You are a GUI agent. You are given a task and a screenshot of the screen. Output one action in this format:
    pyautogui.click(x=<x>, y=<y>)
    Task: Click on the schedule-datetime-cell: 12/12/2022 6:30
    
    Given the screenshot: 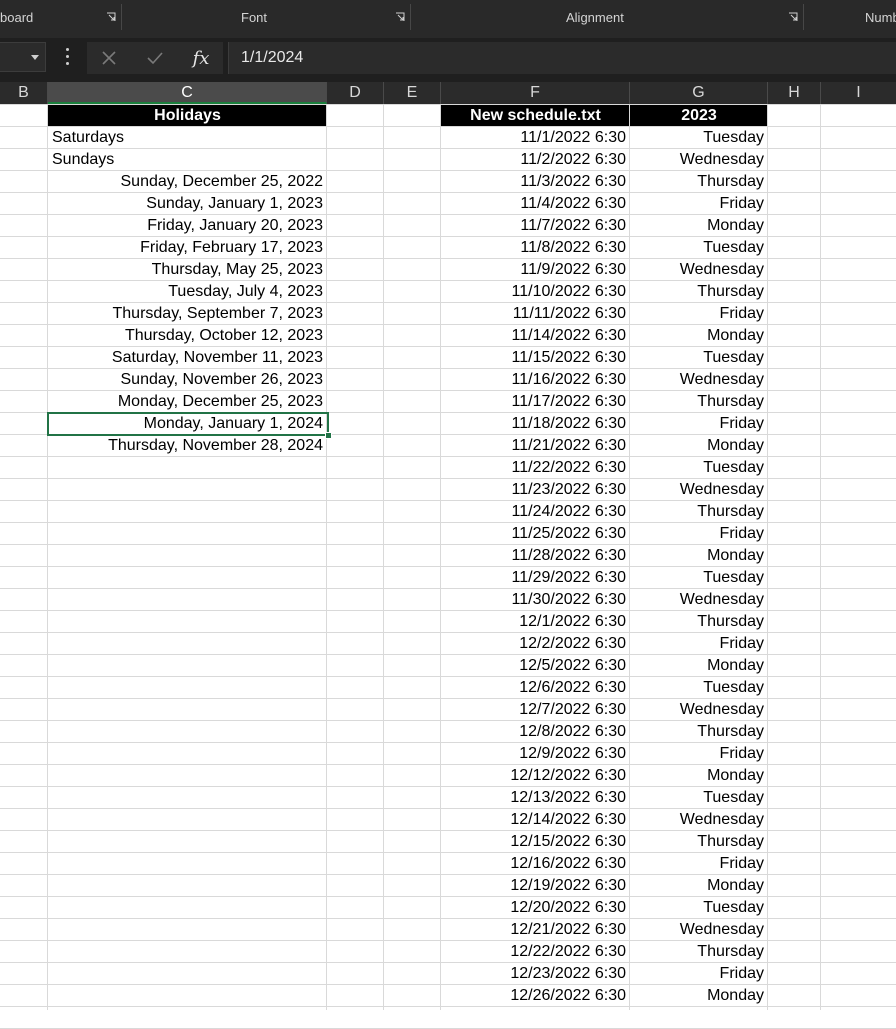 What is the action you would take?
    pyautogui.click(x=535, y=776)
    